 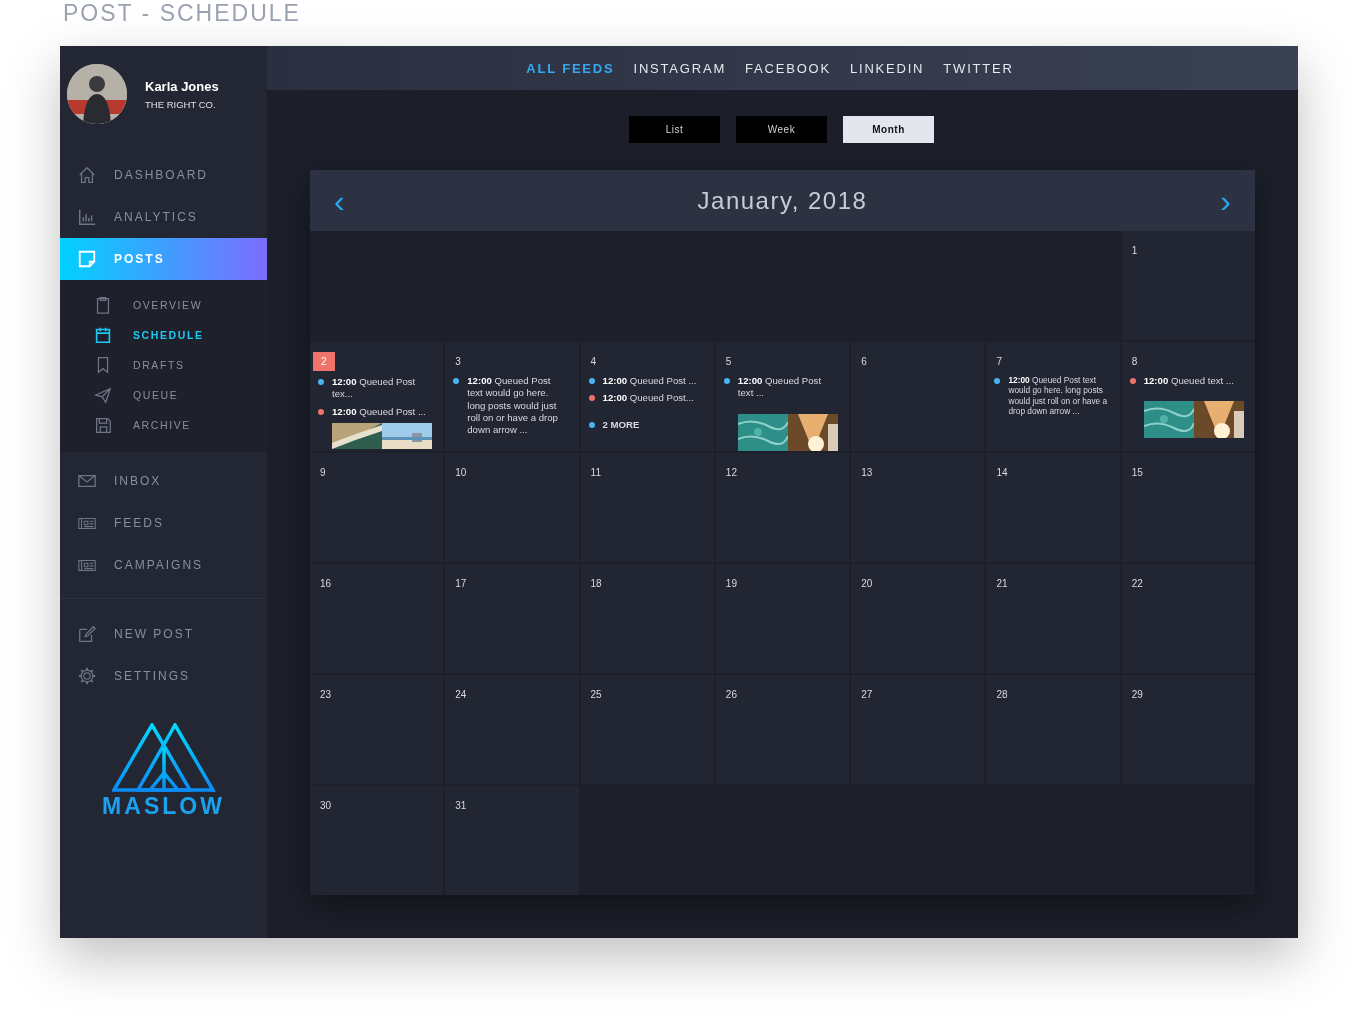 What do you see at coordinates (728, 362) in the screenshot?
I see `day-number: 5` at bounding box center [728, 362].